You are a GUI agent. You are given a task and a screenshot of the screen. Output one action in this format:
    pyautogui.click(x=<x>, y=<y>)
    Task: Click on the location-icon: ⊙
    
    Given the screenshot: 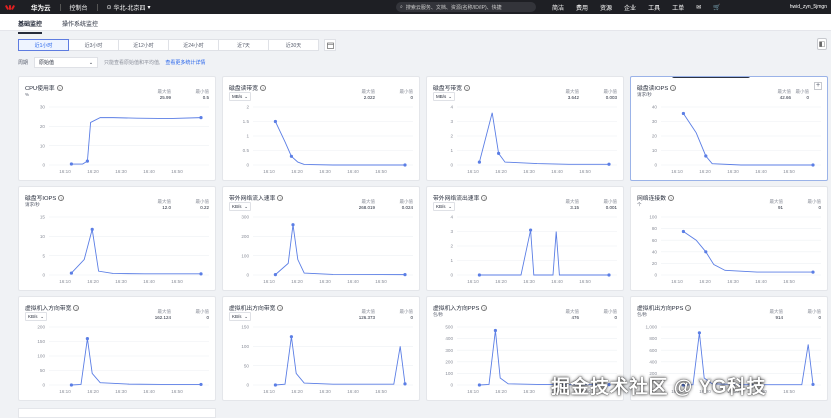 What is the action you would take?
    pyautogui.click(x=109, y=7)
    